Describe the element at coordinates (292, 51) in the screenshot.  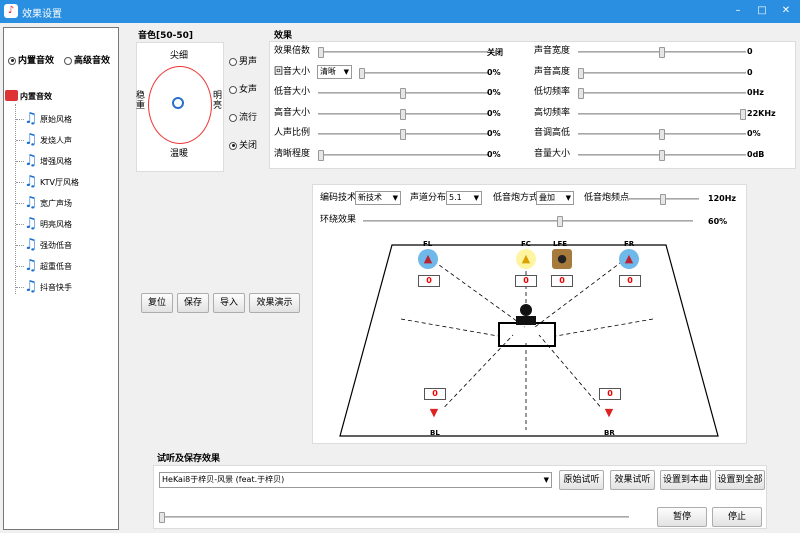
I see `effect-label: 效果倍数` at that location.